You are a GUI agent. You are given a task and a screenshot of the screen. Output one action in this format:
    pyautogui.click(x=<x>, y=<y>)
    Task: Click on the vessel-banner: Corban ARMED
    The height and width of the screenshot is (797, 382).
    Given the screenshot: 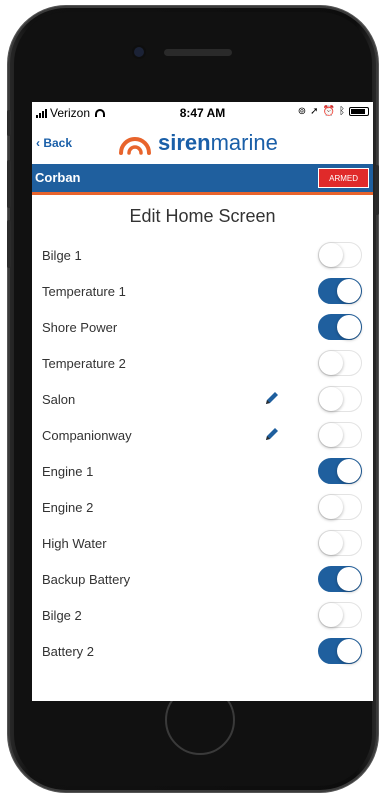 What is the action you would take?
    pyautogui.click(x=202, y=179)
    